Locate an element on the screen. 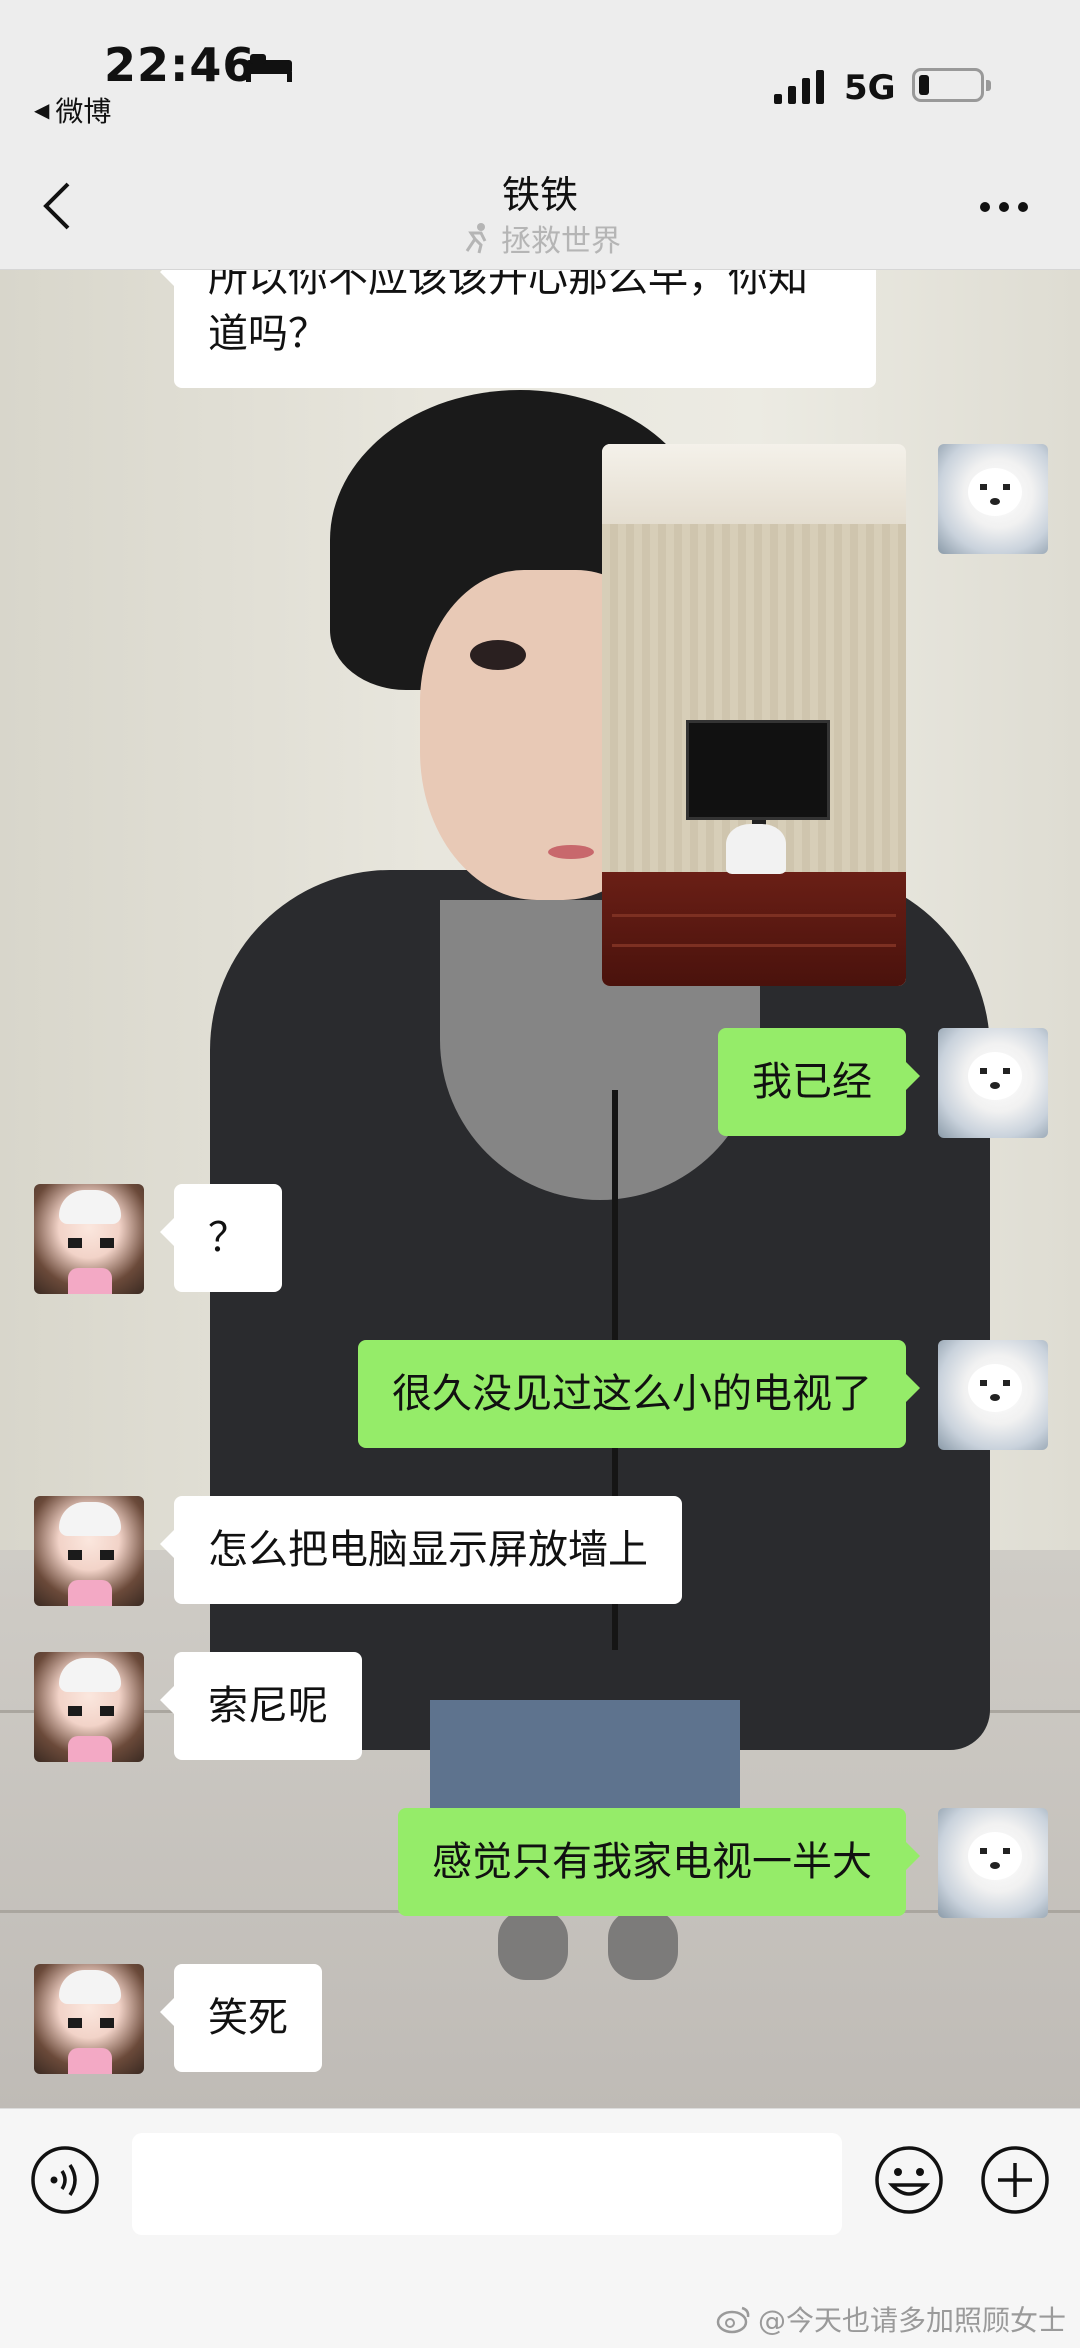 This screenshot has height=2348, width=1080. chat-status-text: 拯救世界 is located at coordinates (561, 241).